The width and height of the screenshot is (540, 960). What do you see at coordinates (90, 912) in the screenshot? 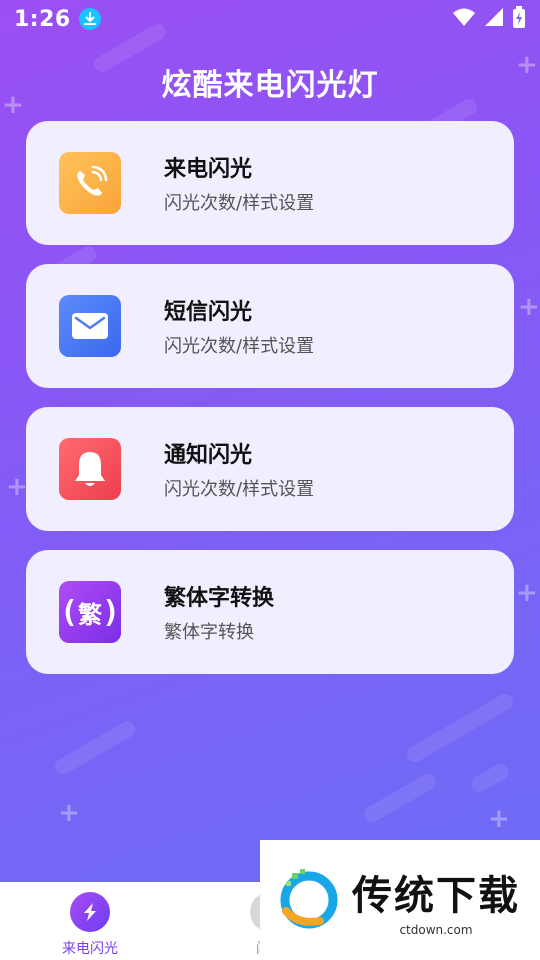
I see `flash-icon` at bounding box center [90, 912].